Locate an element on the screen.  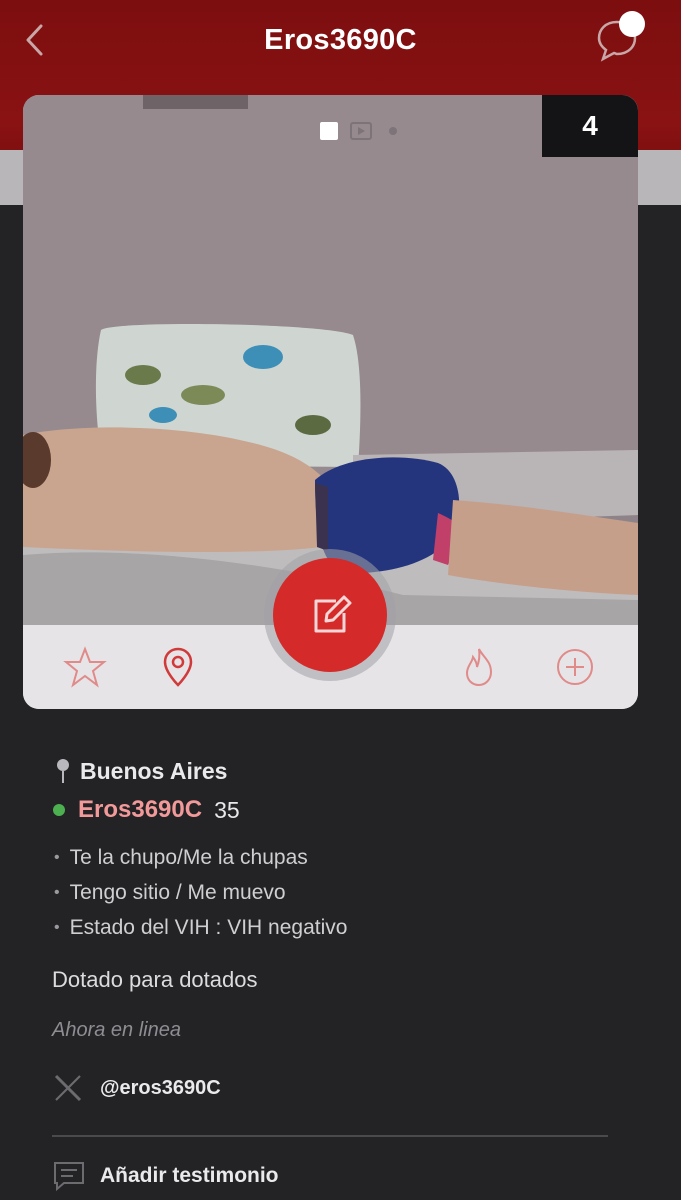
video-dot-icon is located at coordinates (361, 131).